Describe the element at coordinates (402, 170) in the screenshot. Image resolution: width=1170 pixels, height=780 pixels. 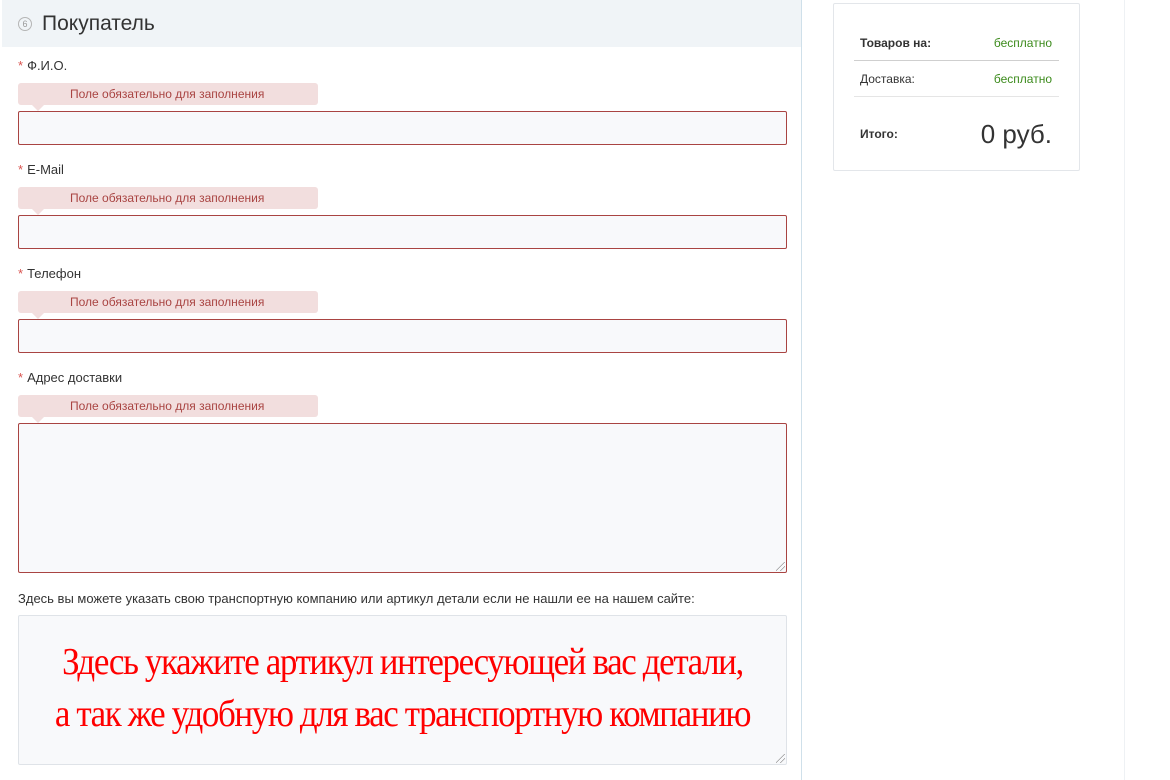
I see `field-label: * E-Mail` at that location.